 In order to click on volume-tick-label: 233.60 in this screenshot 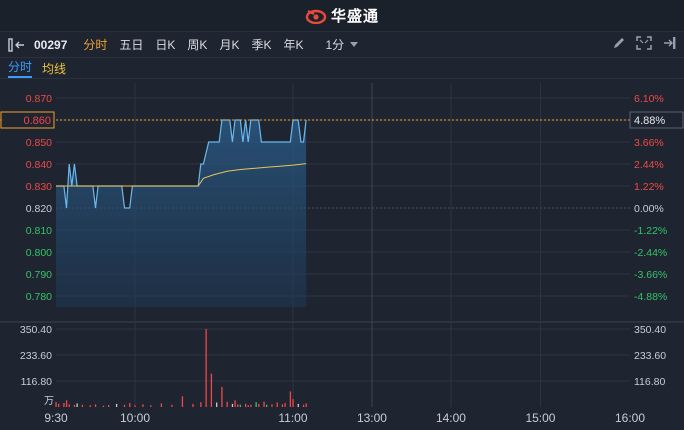, I will do `click(36, 356)`.